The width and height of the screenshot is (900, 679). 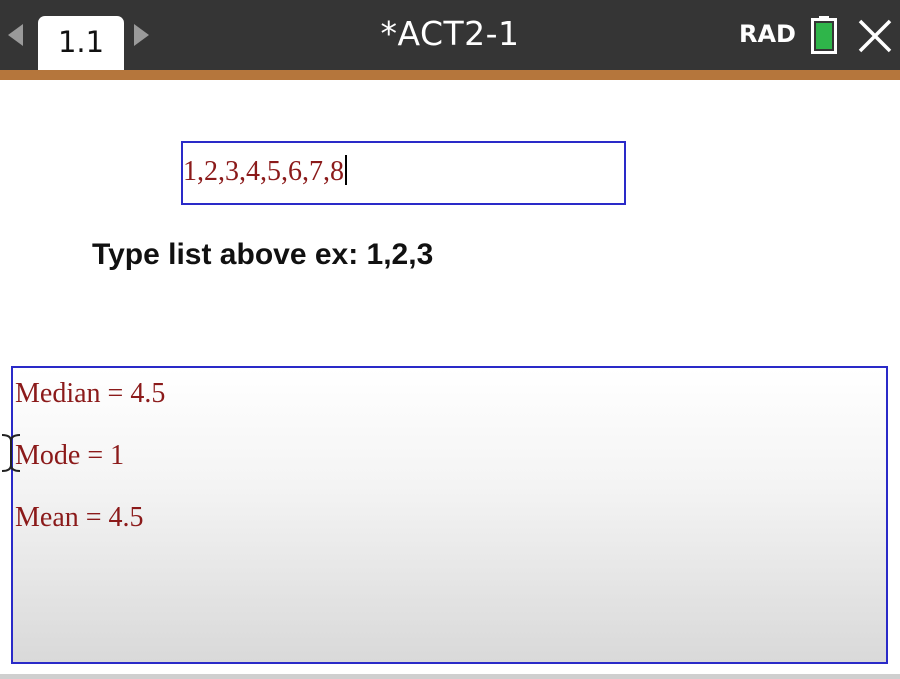 I want to click on ibeam-cursor-icon, so click(x=11, y=453).